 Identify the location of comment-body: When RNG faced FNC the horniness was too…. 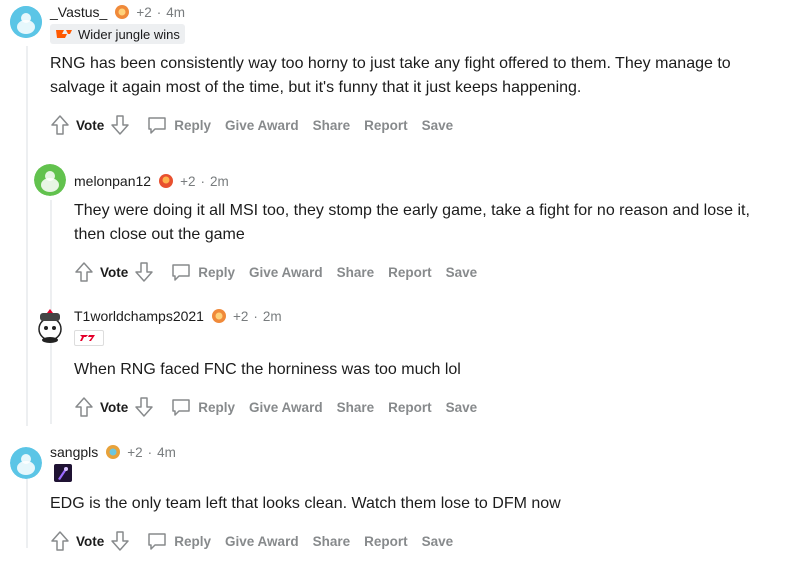
(267, 369).